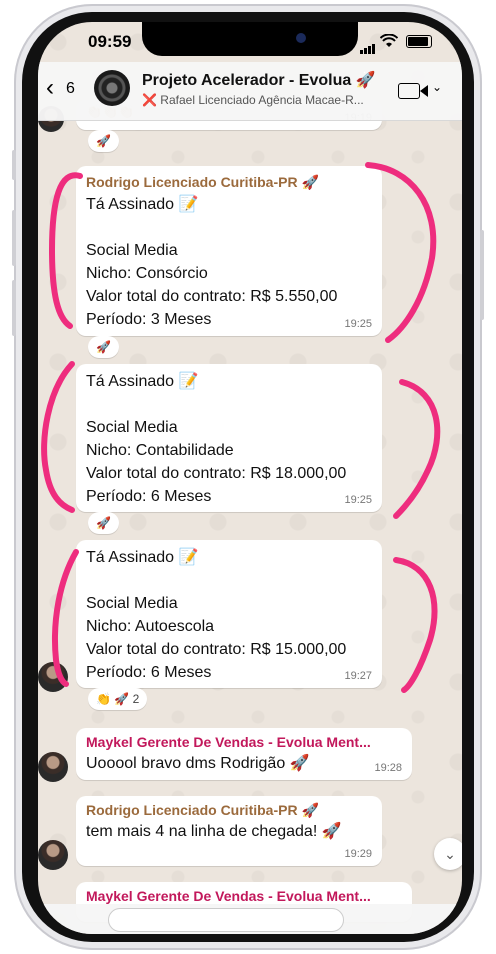 The height and width of the screenshot is (954, 496). What do you see at coordinates (216, 473) in the screenshot?
I see `message-line: Valor total do contrato: R$ 18.000,00` at bounding box center [216, 473].